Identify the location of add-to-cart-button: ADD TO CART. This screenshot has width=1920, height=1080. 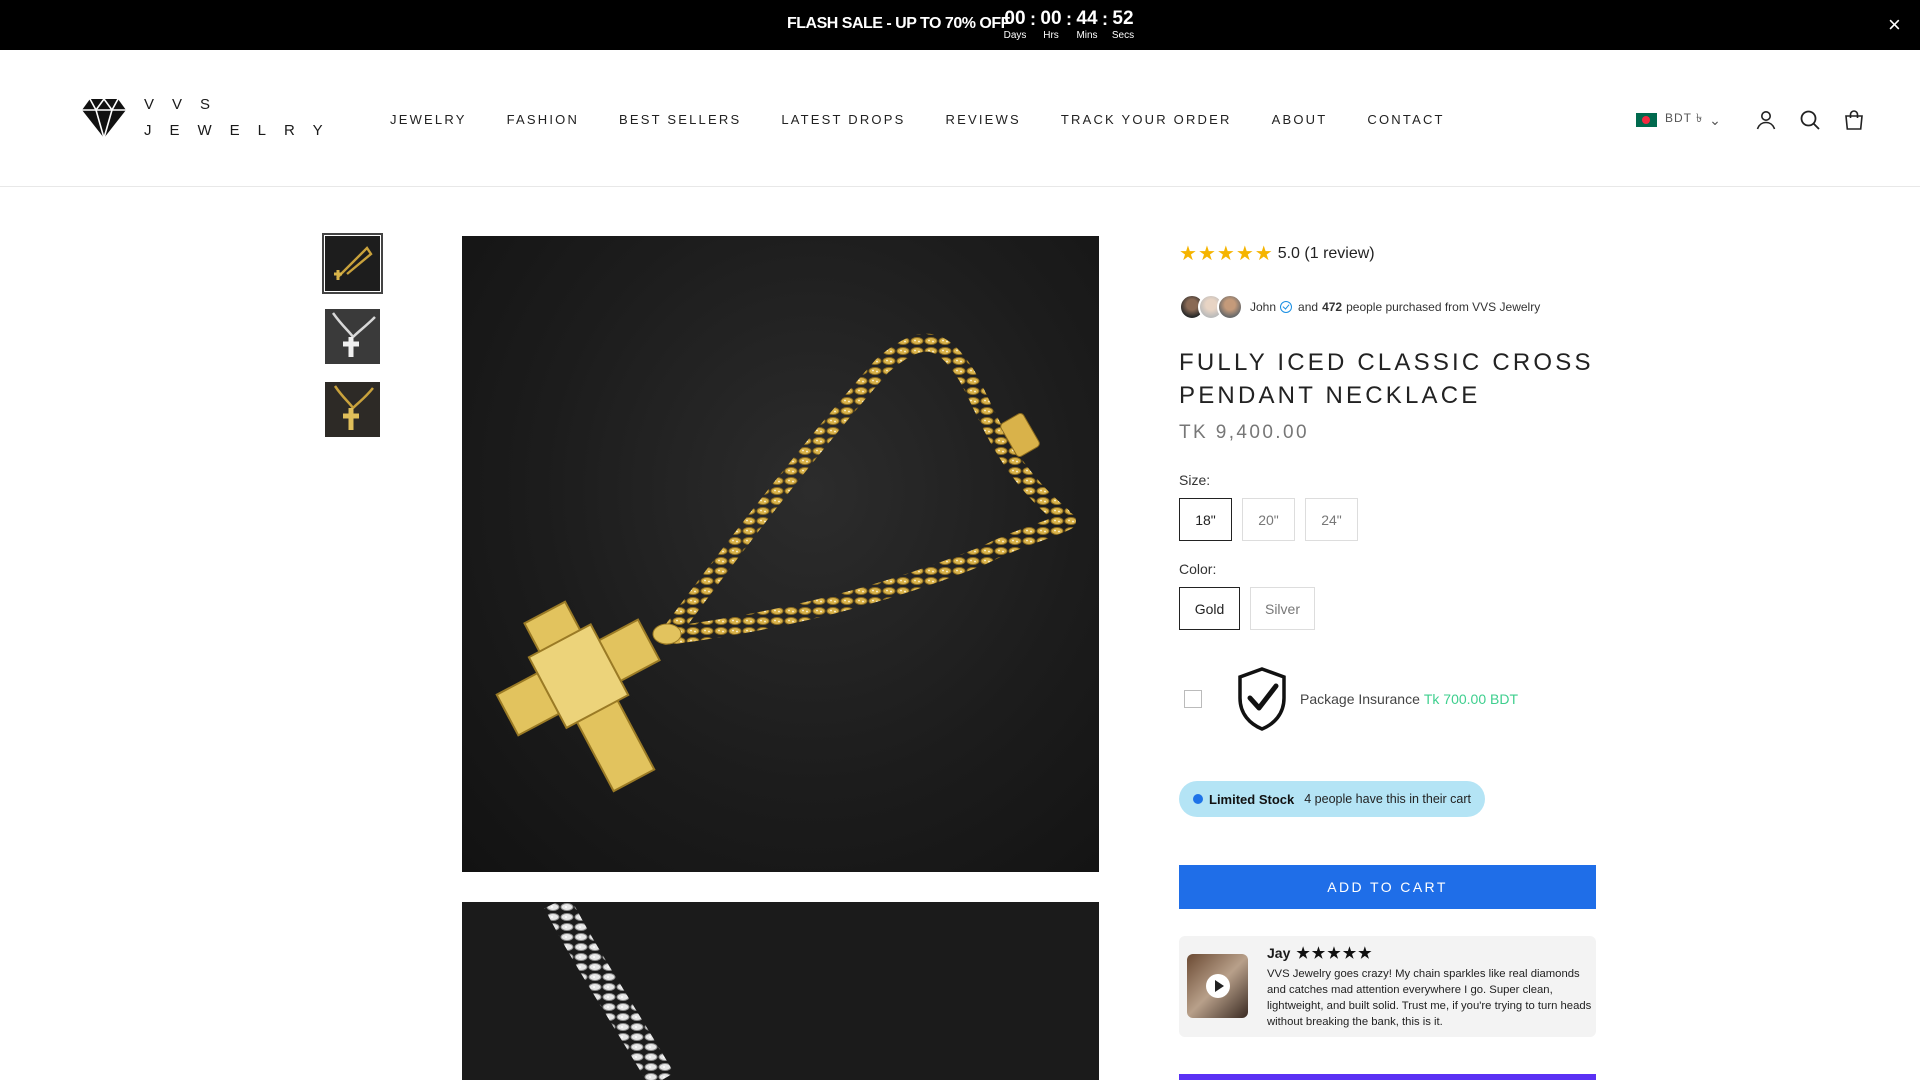
(1387, 887).